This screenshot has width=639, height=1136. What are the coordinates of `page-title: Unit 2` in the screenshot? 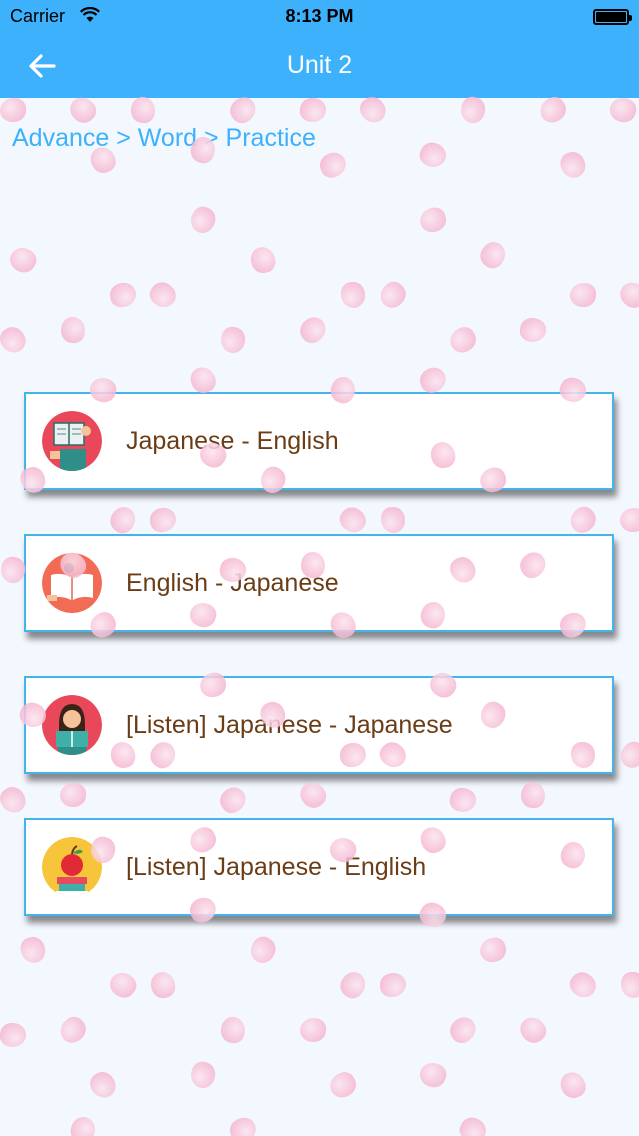 It's located at (319, 65).